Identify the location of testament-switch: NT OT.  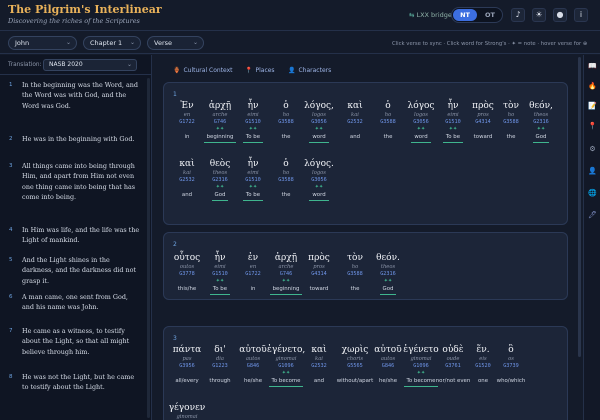
(477, 15).